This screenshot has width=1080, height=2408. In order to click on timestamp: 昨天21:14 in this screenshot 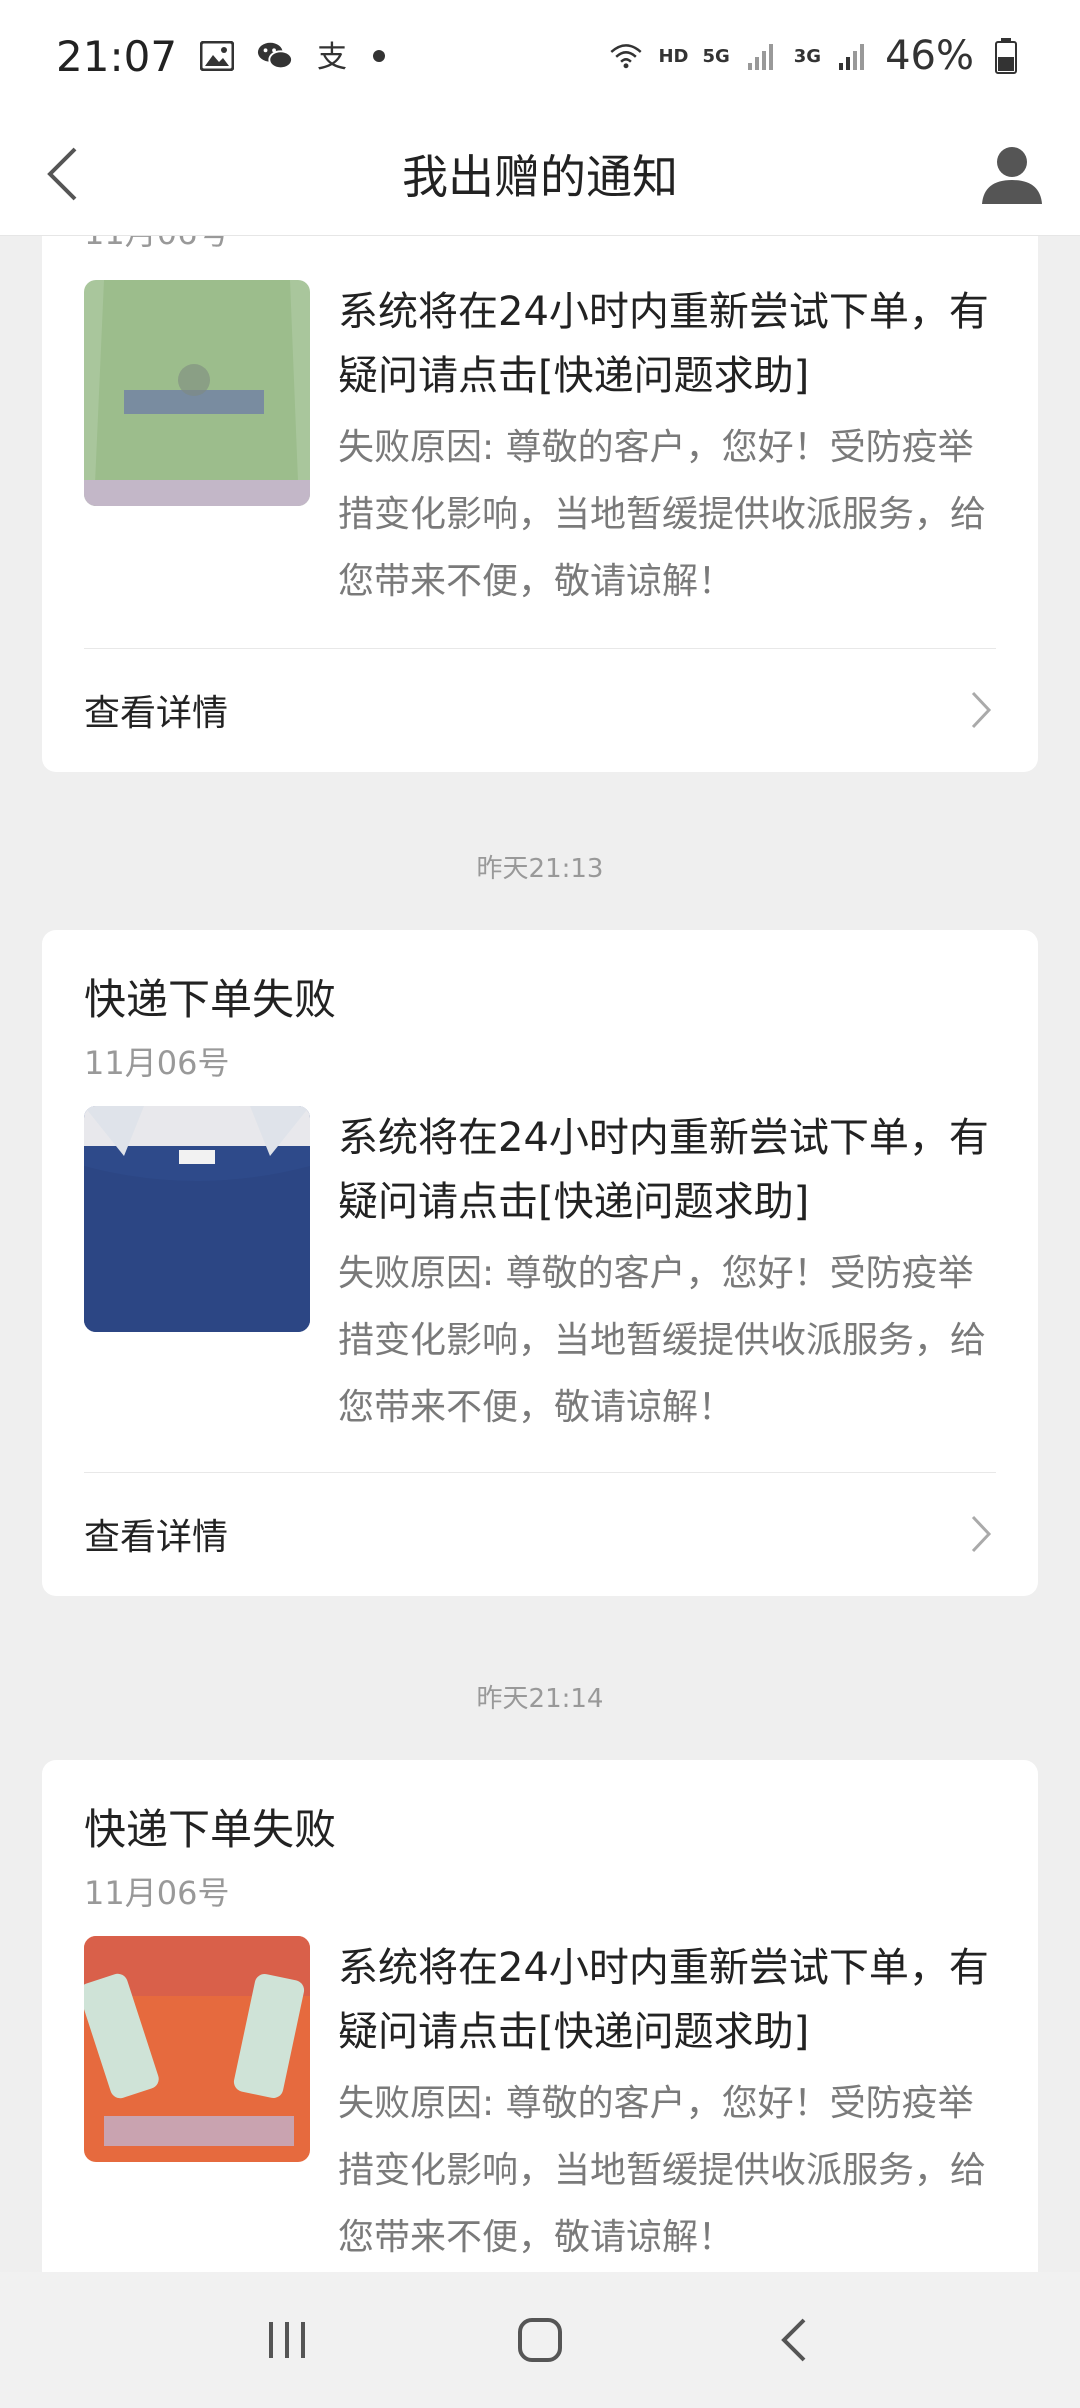, I will do `click(540, 1699)`.